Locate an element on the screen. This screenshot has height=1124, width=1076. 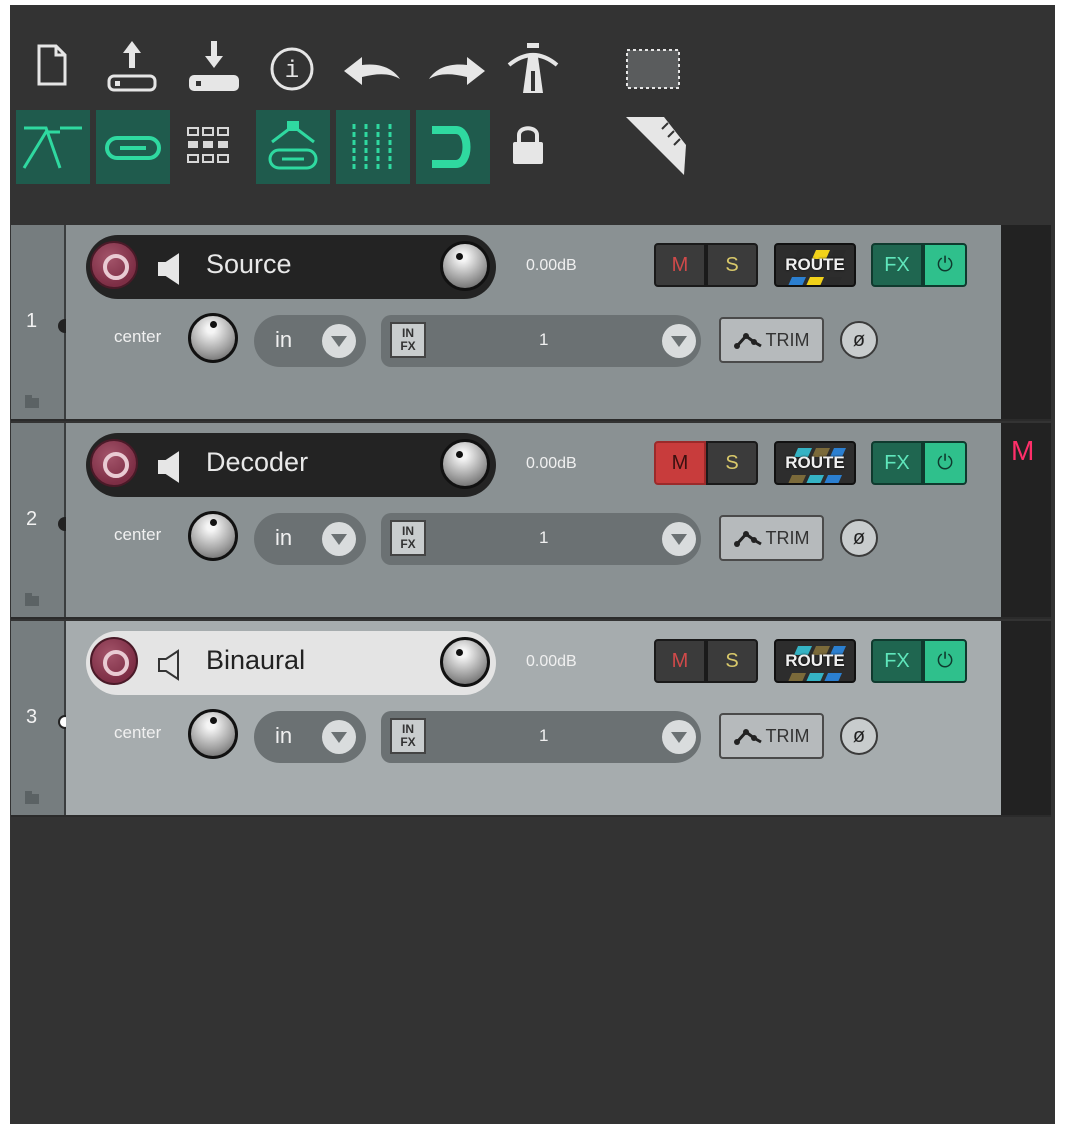
track-name-bar: Binaural is located at coordinates (291, 663).